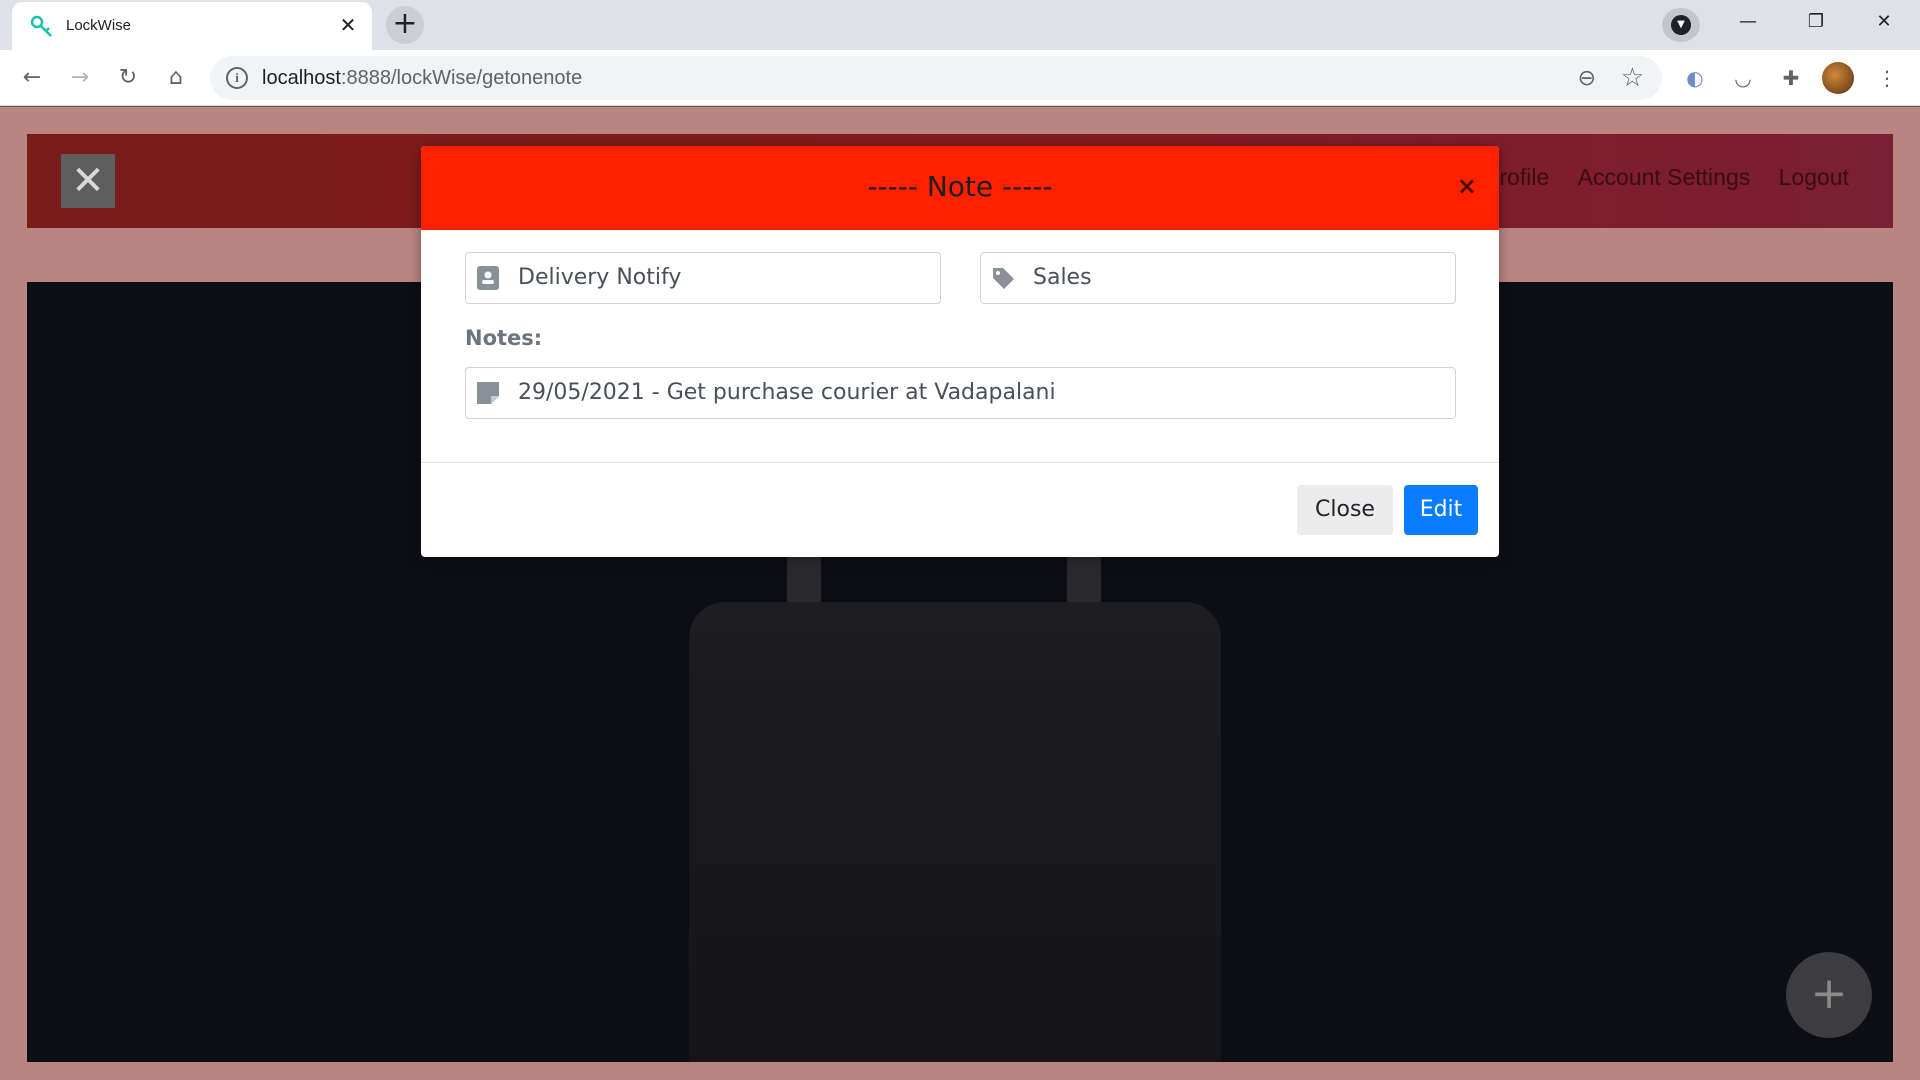 The image size is (1920, 1080). What do you see at coordinates (1467, 186) in the screenshot?
I see `modal-close-icon: ×` at bounding box center [1467, 186].